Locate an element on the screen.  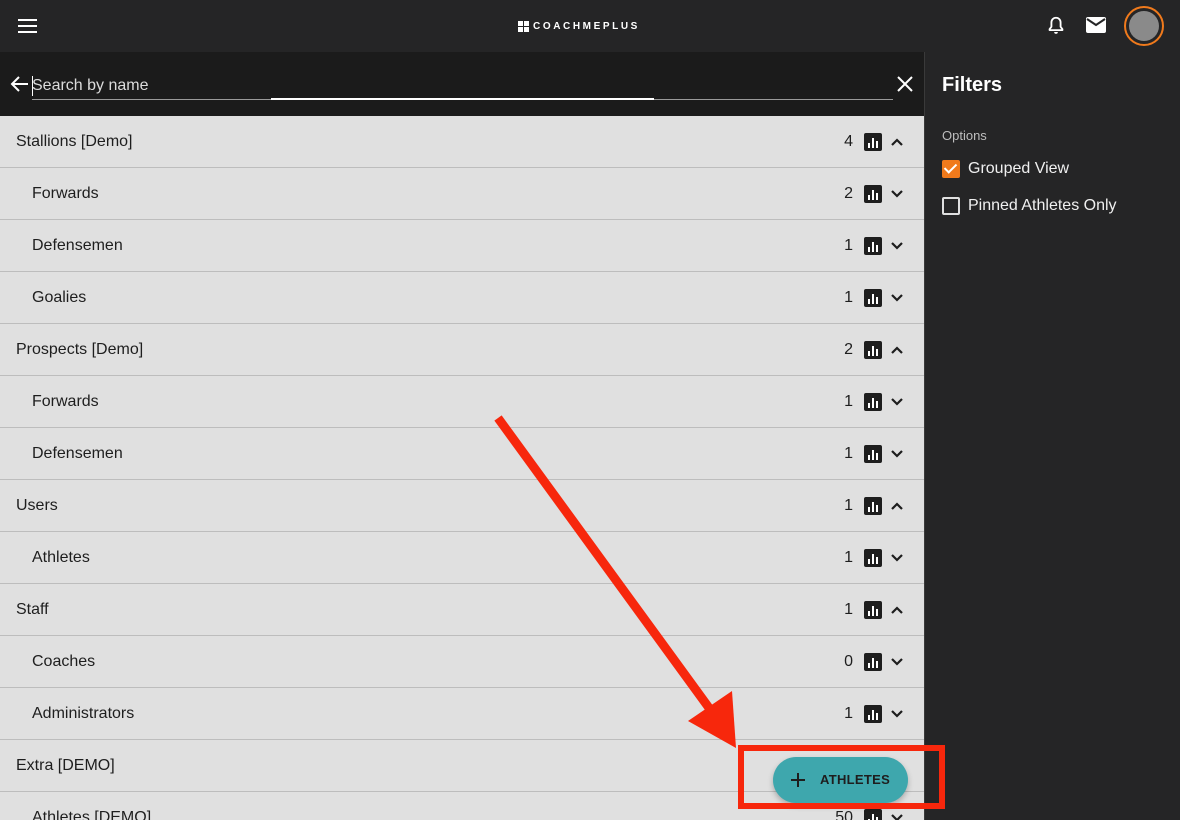
top-app-bar: COACHMEPLUS is located at coordinates (590, 26).